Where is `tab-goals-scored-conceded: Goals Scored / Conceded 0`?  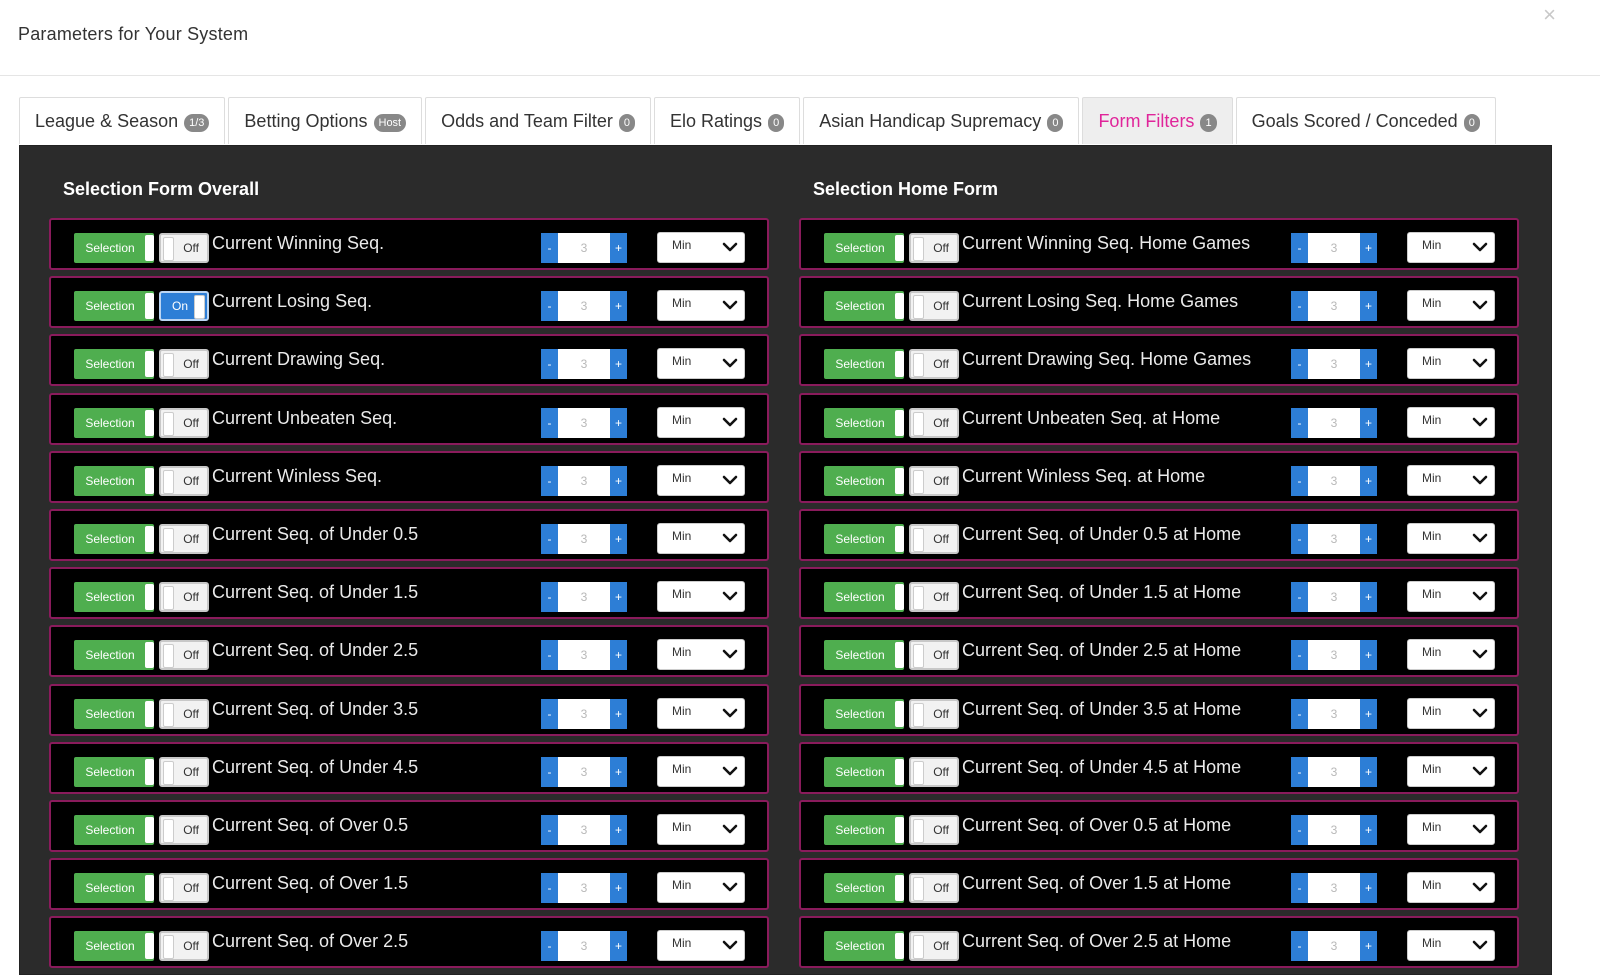
tab-goals-scored-conceded: Goals Scored / Conceded 0 is located at coordinates (1365, 120).